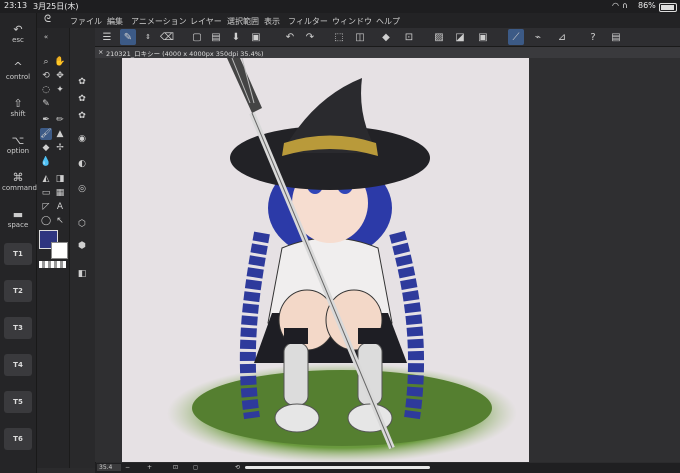  I want to click on command-key: ⌘ command, so click(19, 181).